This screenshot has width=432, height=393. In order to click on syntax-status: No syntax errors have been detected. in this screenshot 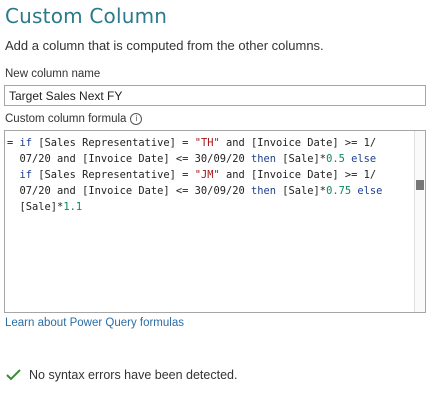, I will do `click(121, 375)`.